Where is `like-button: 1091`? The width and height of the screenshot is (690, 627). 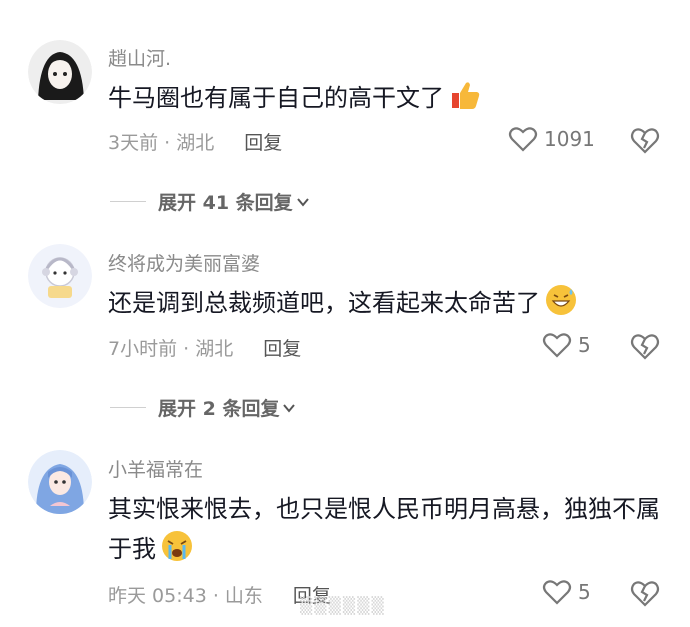 like-button: 1091 is located at coordinates (551, 139).